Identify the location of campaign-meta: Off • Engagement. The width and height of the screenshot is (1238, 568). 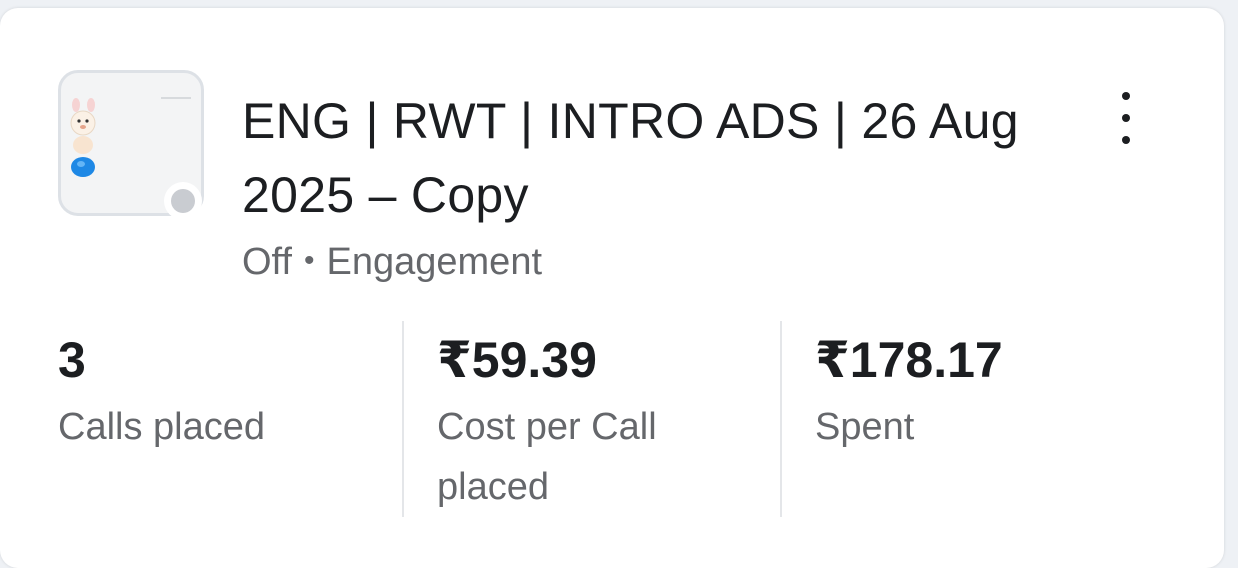
(392, 263).